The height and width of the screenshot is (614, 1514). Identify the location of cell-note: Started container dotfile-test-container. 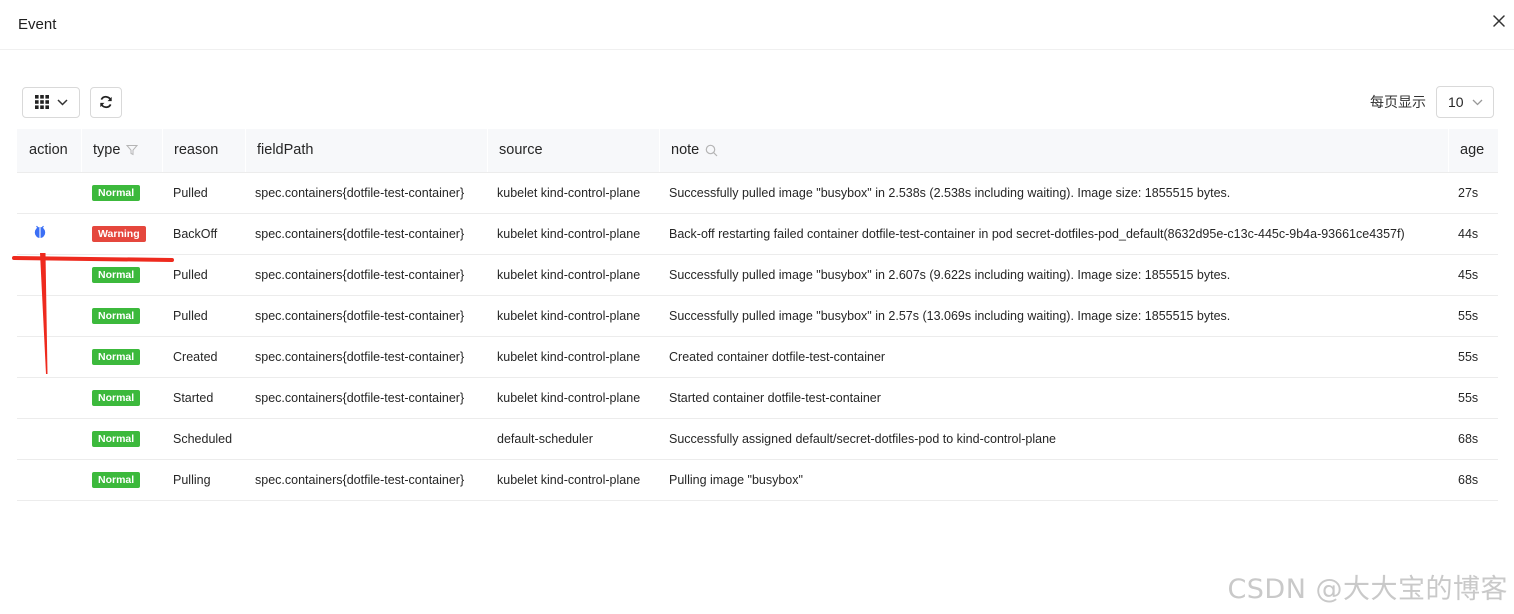
(1053, 398).